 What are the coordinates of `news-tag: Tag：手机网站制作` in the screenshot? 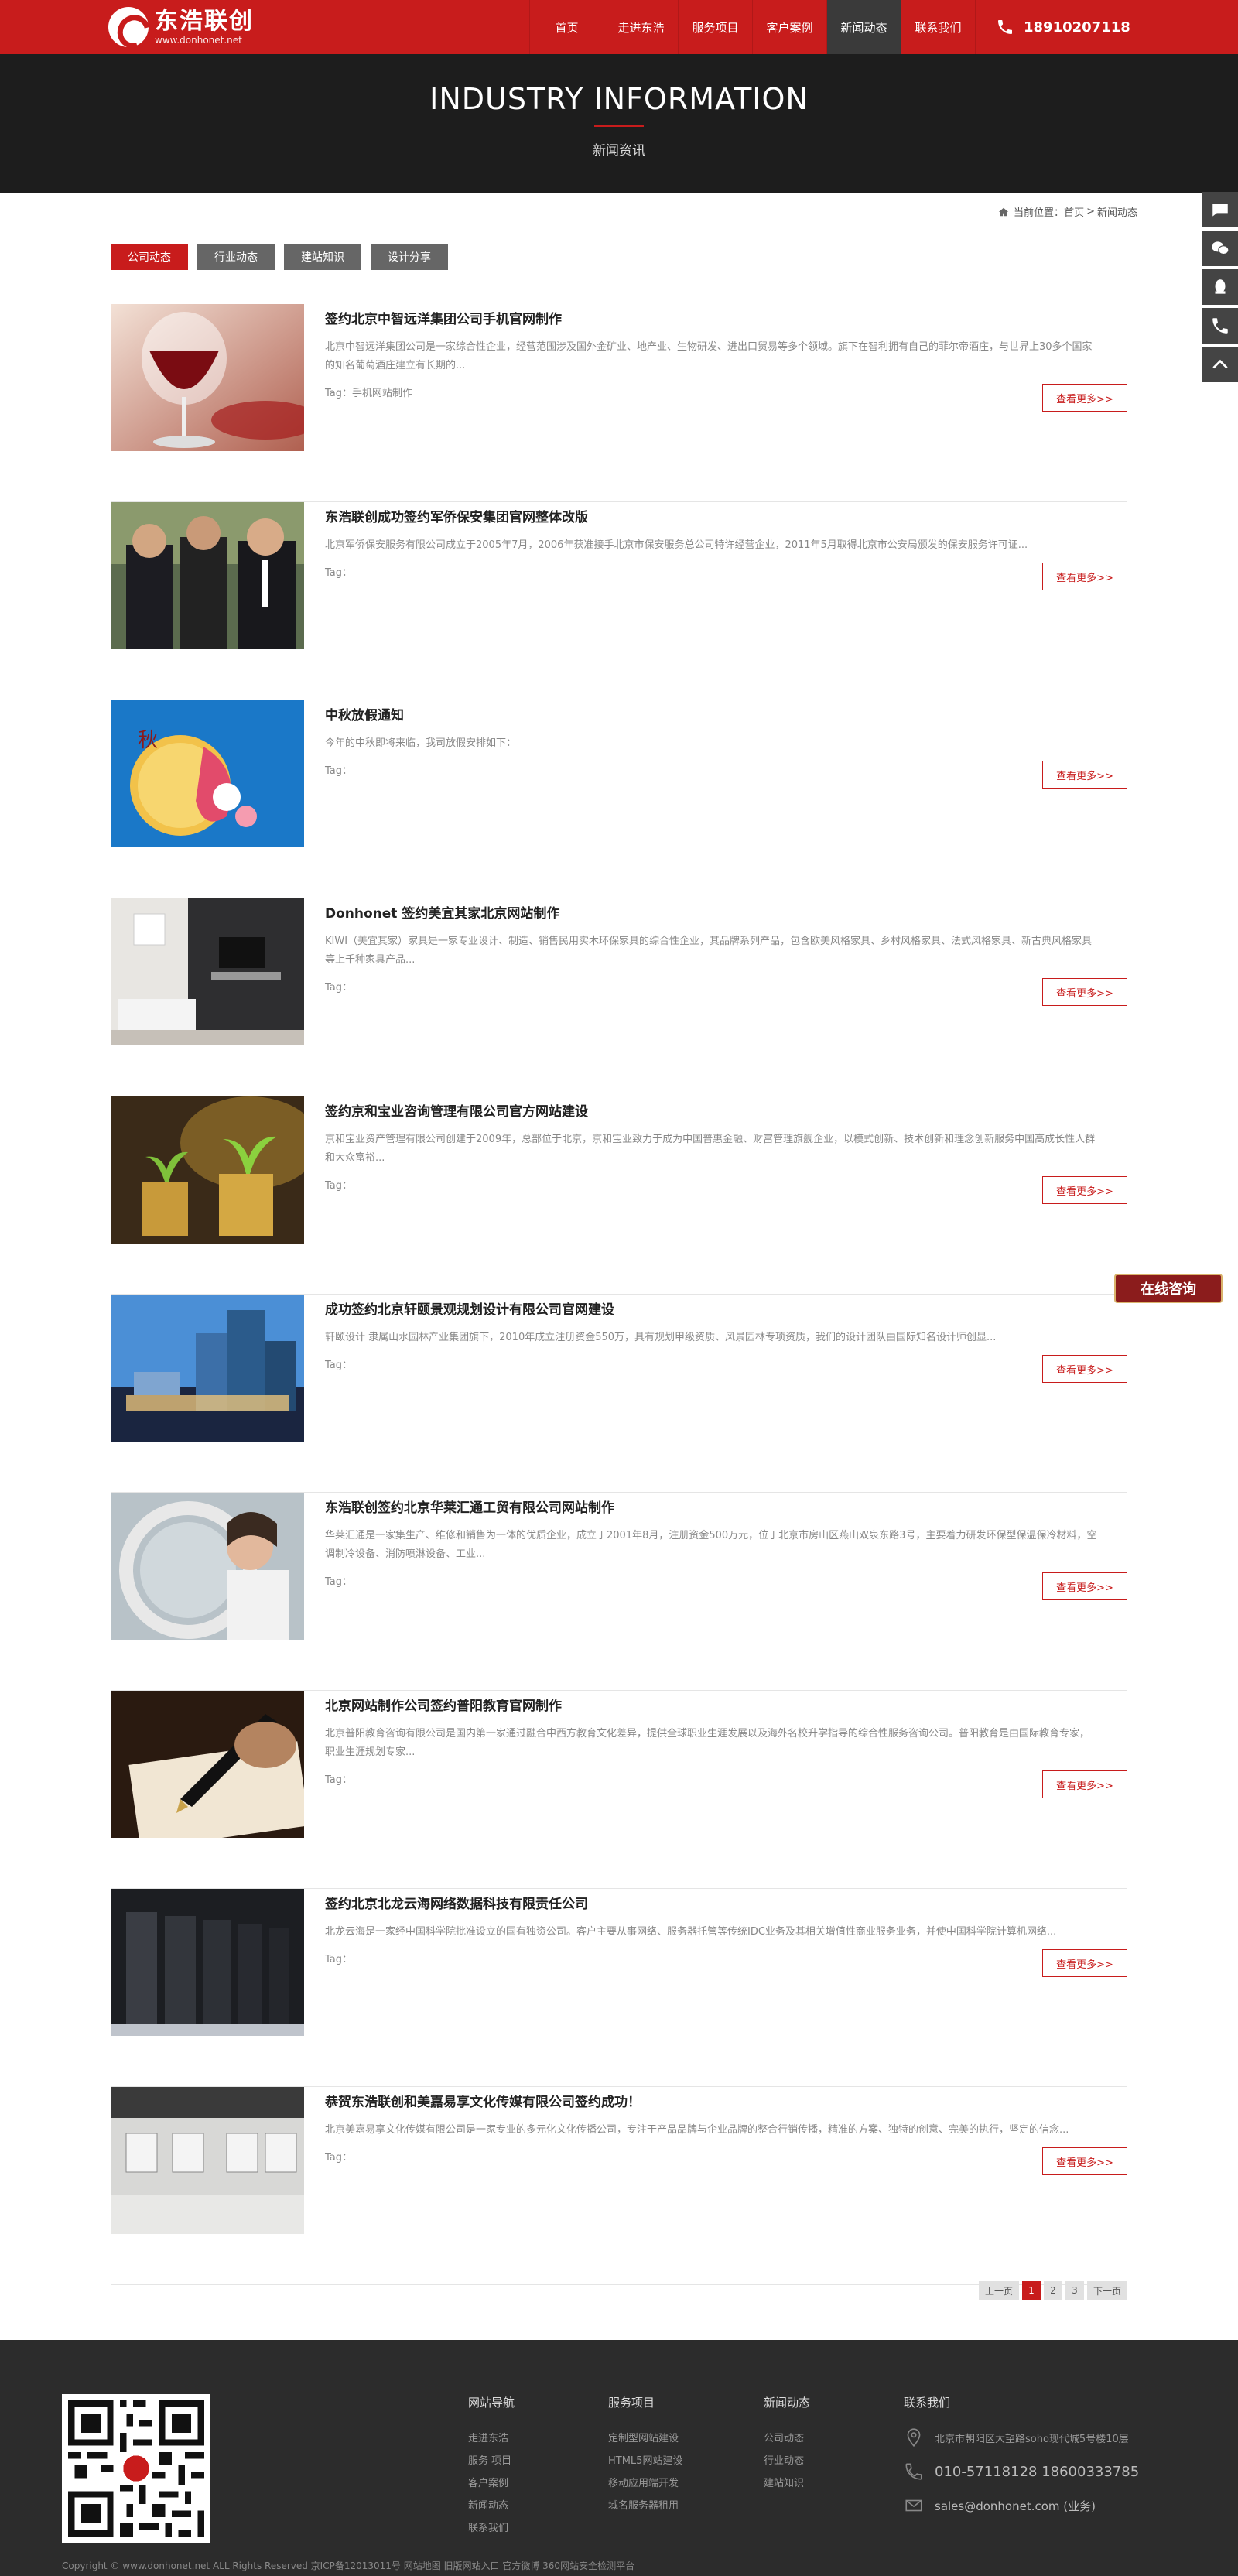 It's located at (369, 394).